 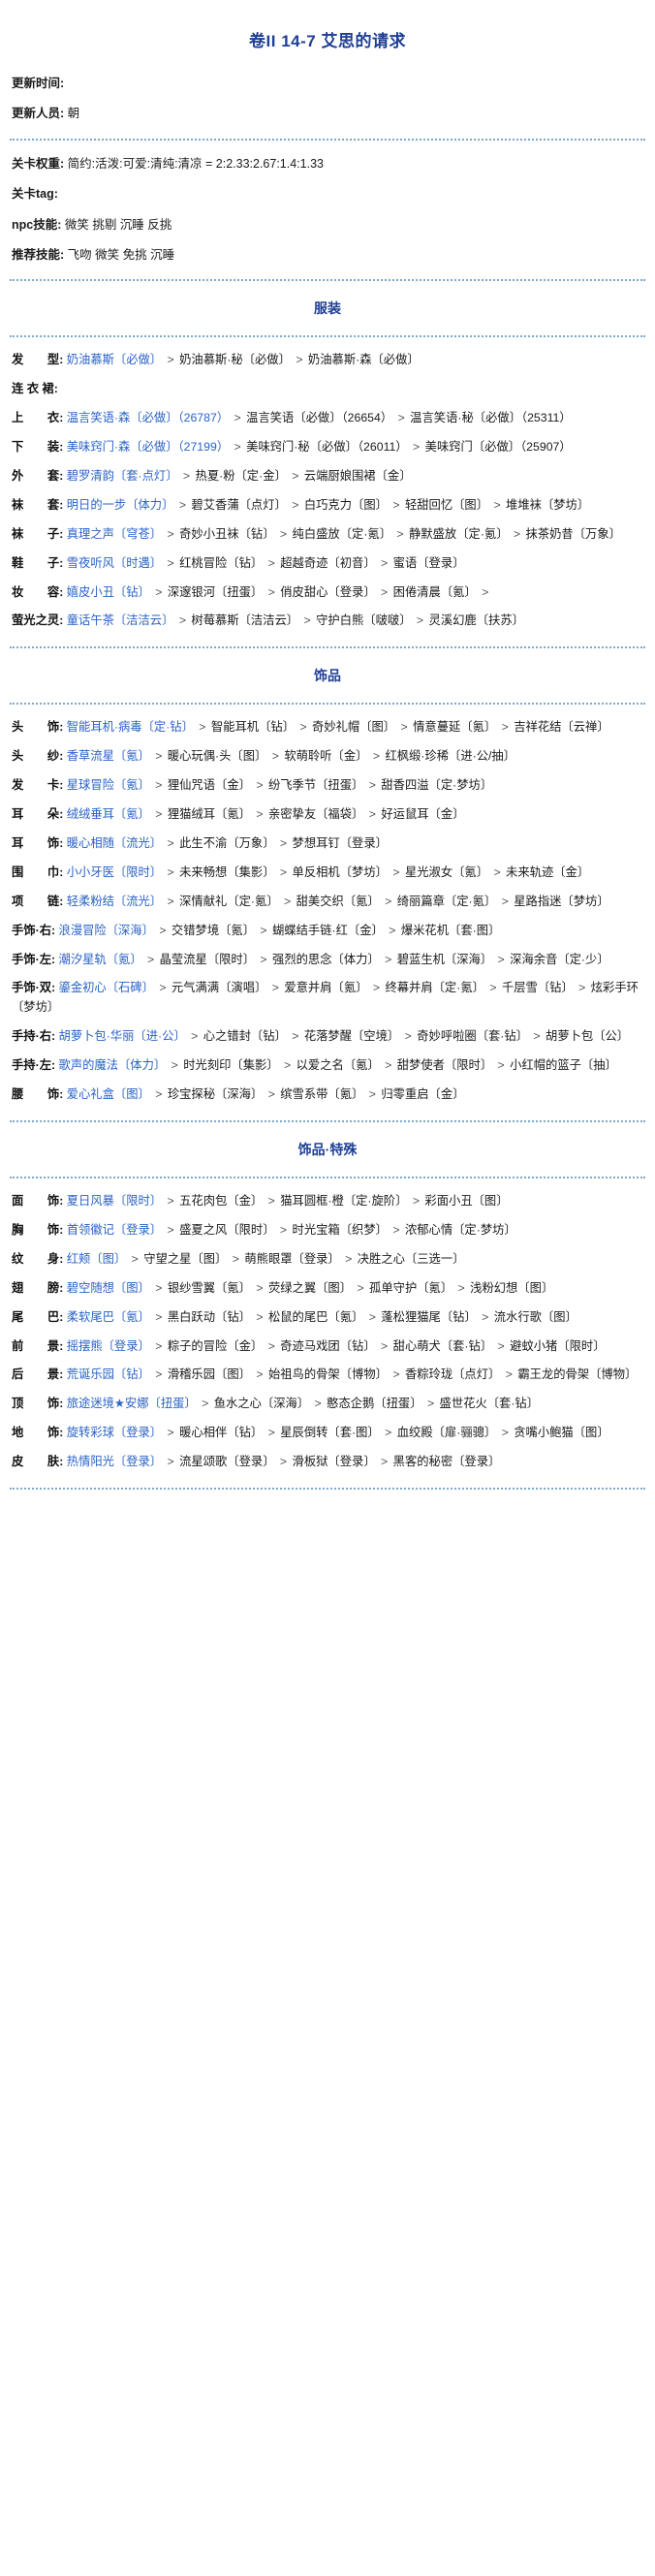 I want to click on item-alternative: 奇迹马戏团〔钻〕, so click(x=328, y=1345).